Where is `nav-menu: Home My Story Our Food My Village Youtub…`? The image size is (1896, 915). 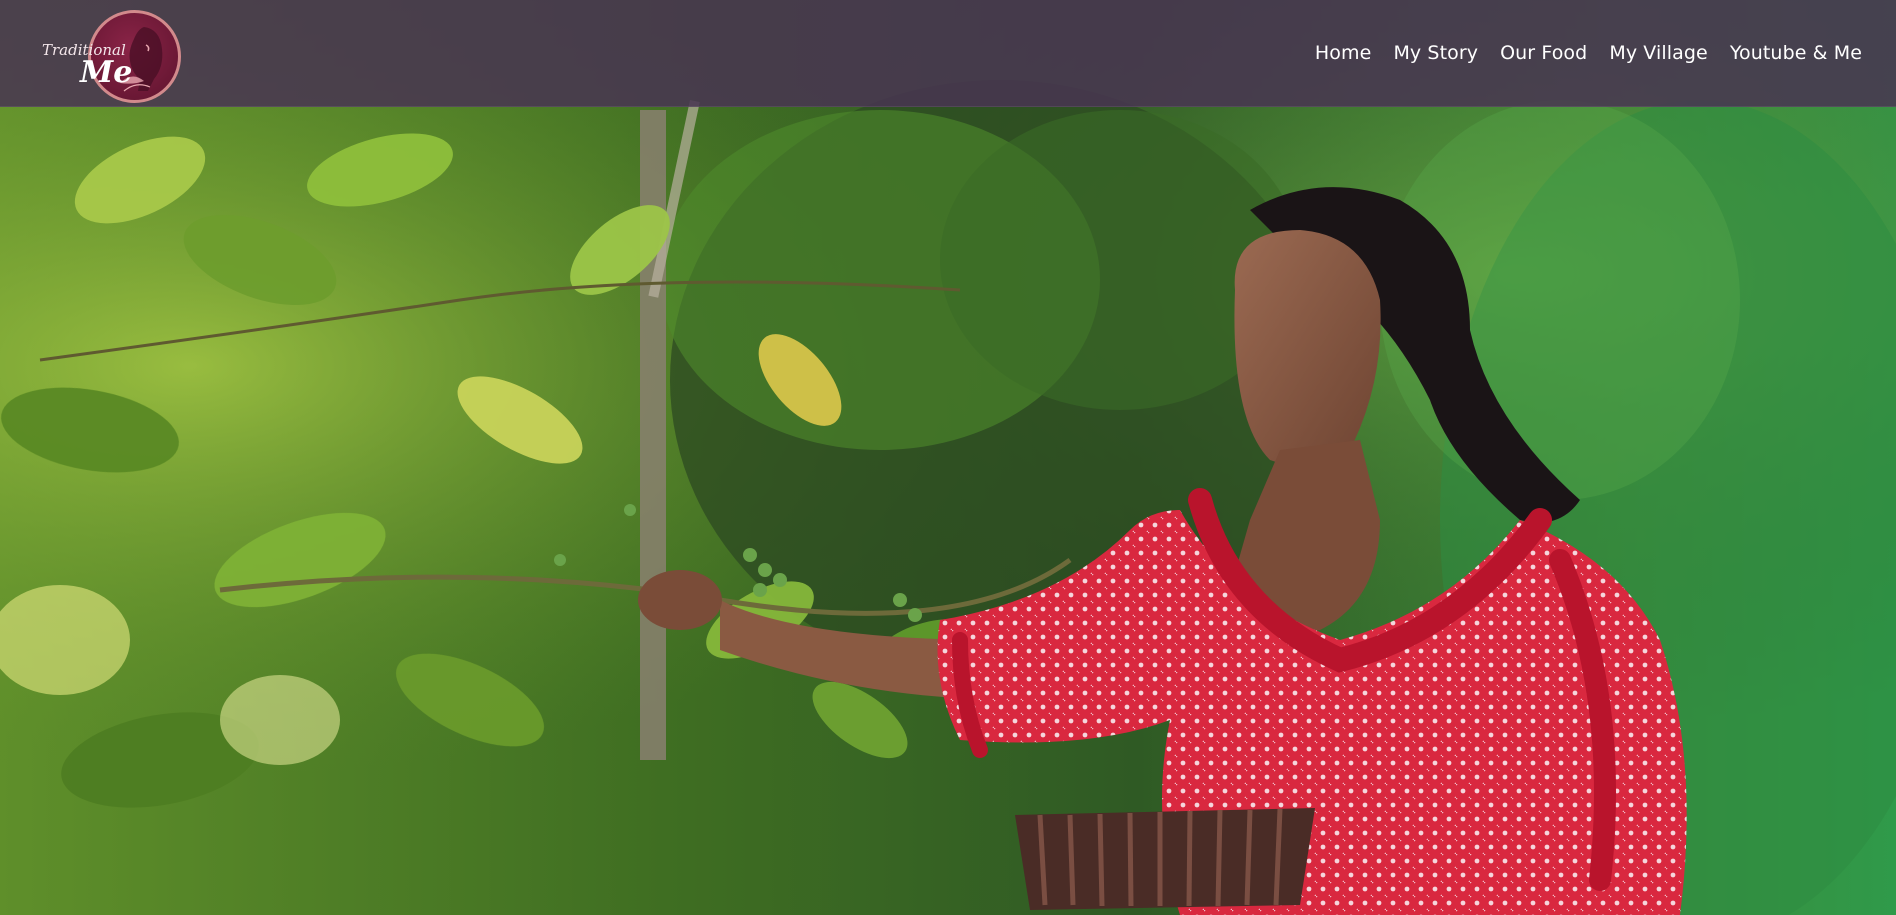 nav-menu: Home My Story Our Food My Village Youtub… is located at coordinates (1577, 53).